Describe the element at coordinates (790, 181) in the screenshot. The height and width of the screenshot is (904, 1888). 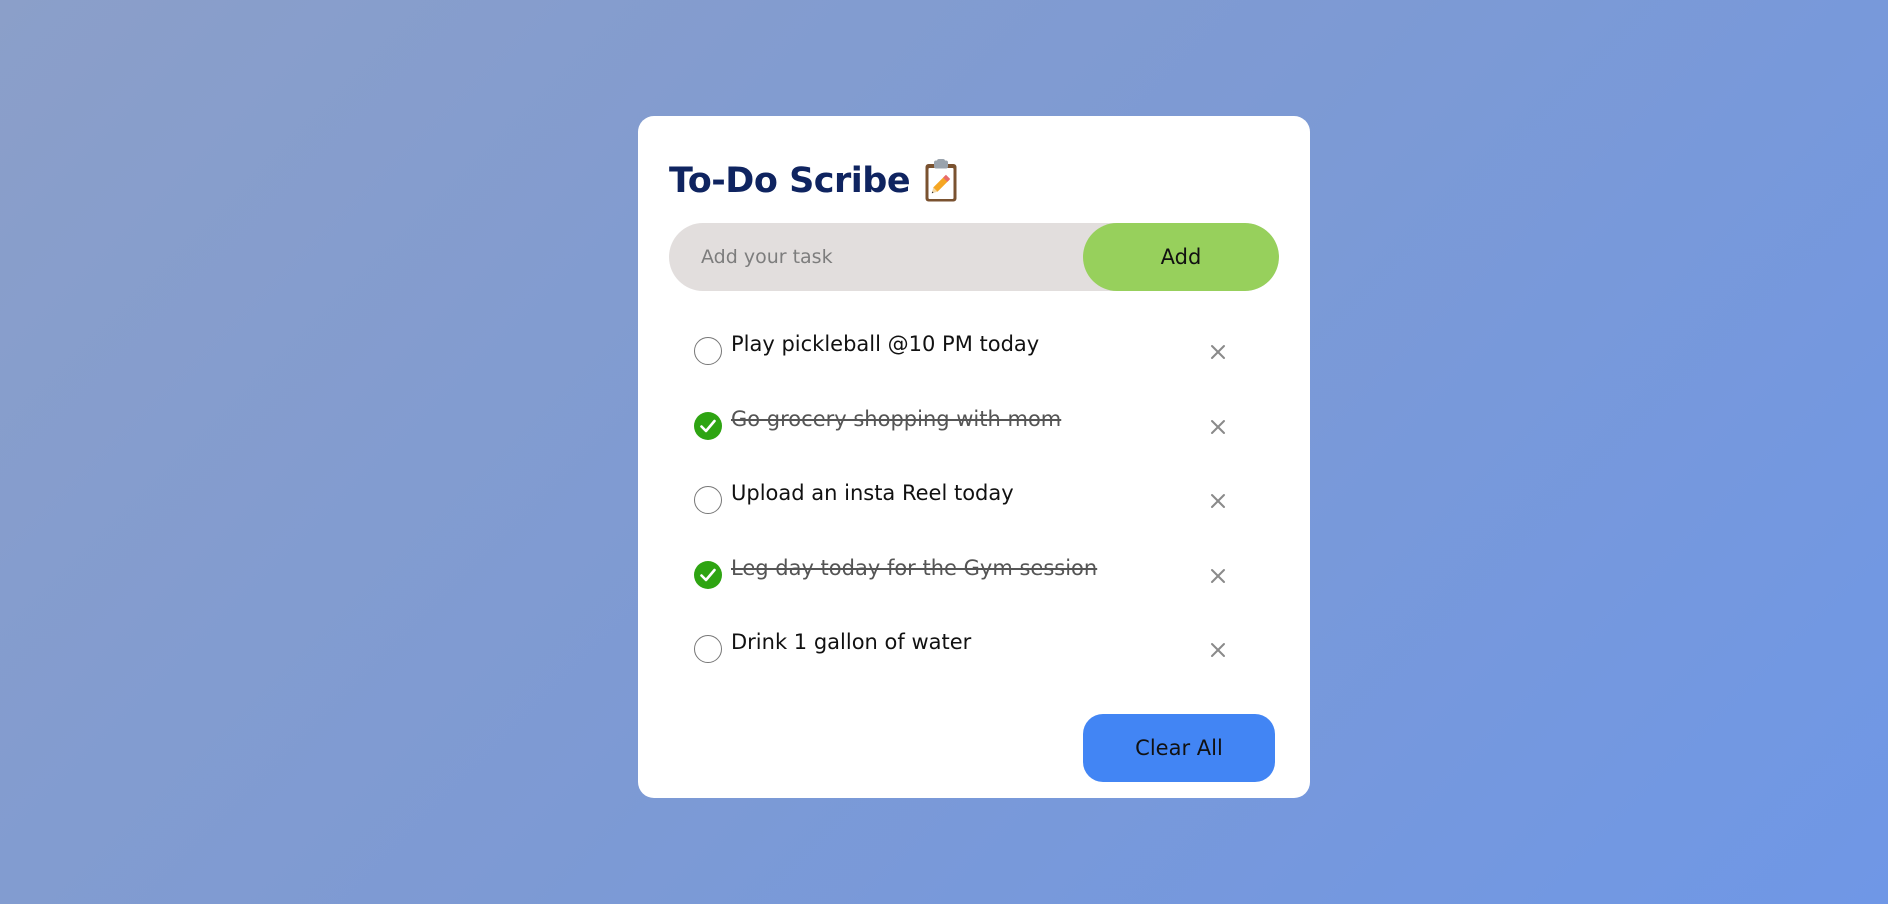
I see `app-title: To-Do Scribe` at that location.